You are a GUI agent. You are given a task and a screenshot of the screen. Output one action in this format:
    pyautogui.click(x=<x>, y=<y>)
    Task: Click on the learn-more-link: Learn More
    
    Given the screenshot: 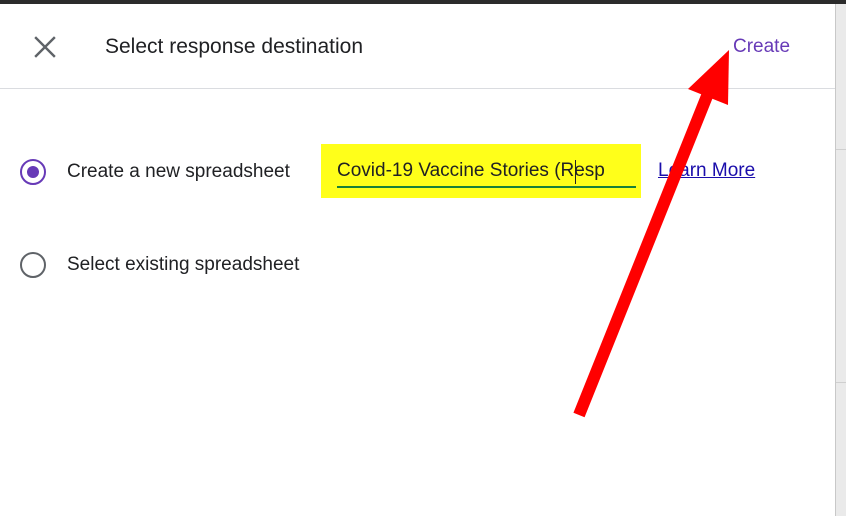 What is the action you would take?
    pyautogui.click(x=706, y=171)
    